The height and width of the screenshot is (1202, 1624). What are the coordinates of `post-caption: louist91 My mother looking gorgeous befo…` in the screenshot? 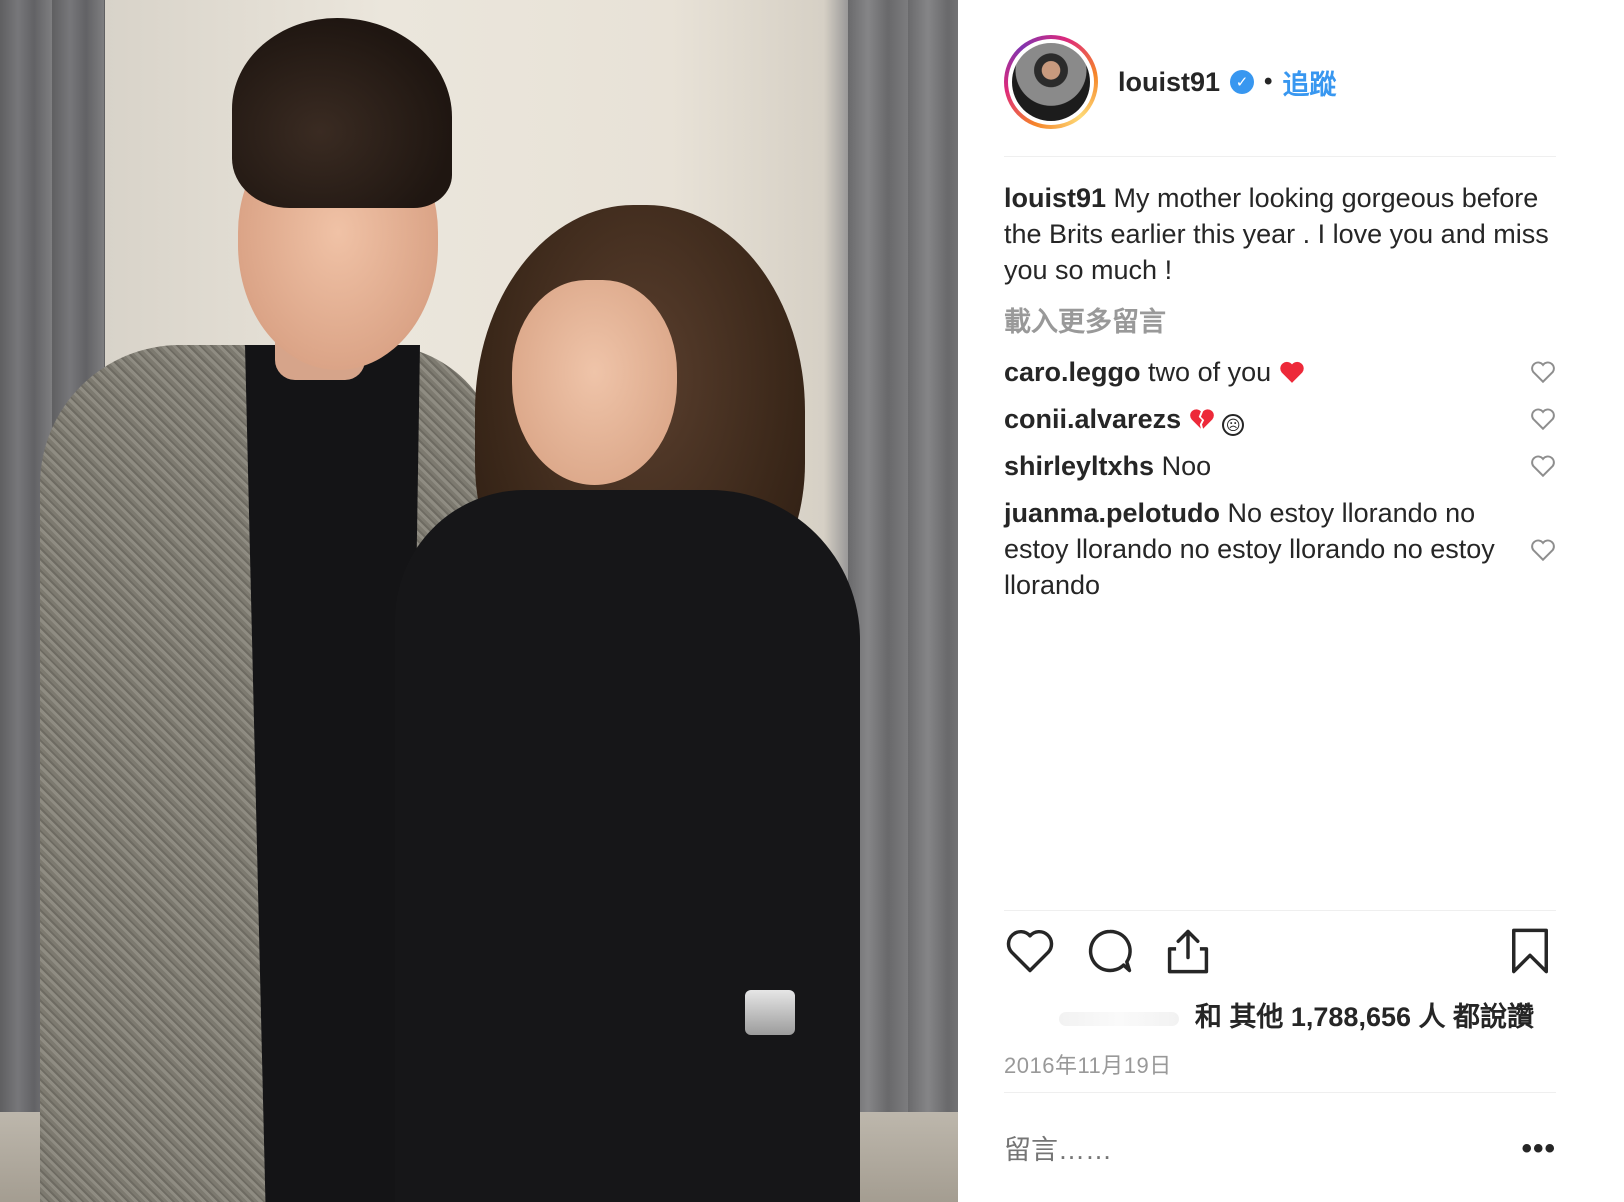 It's located at (1284, 234).